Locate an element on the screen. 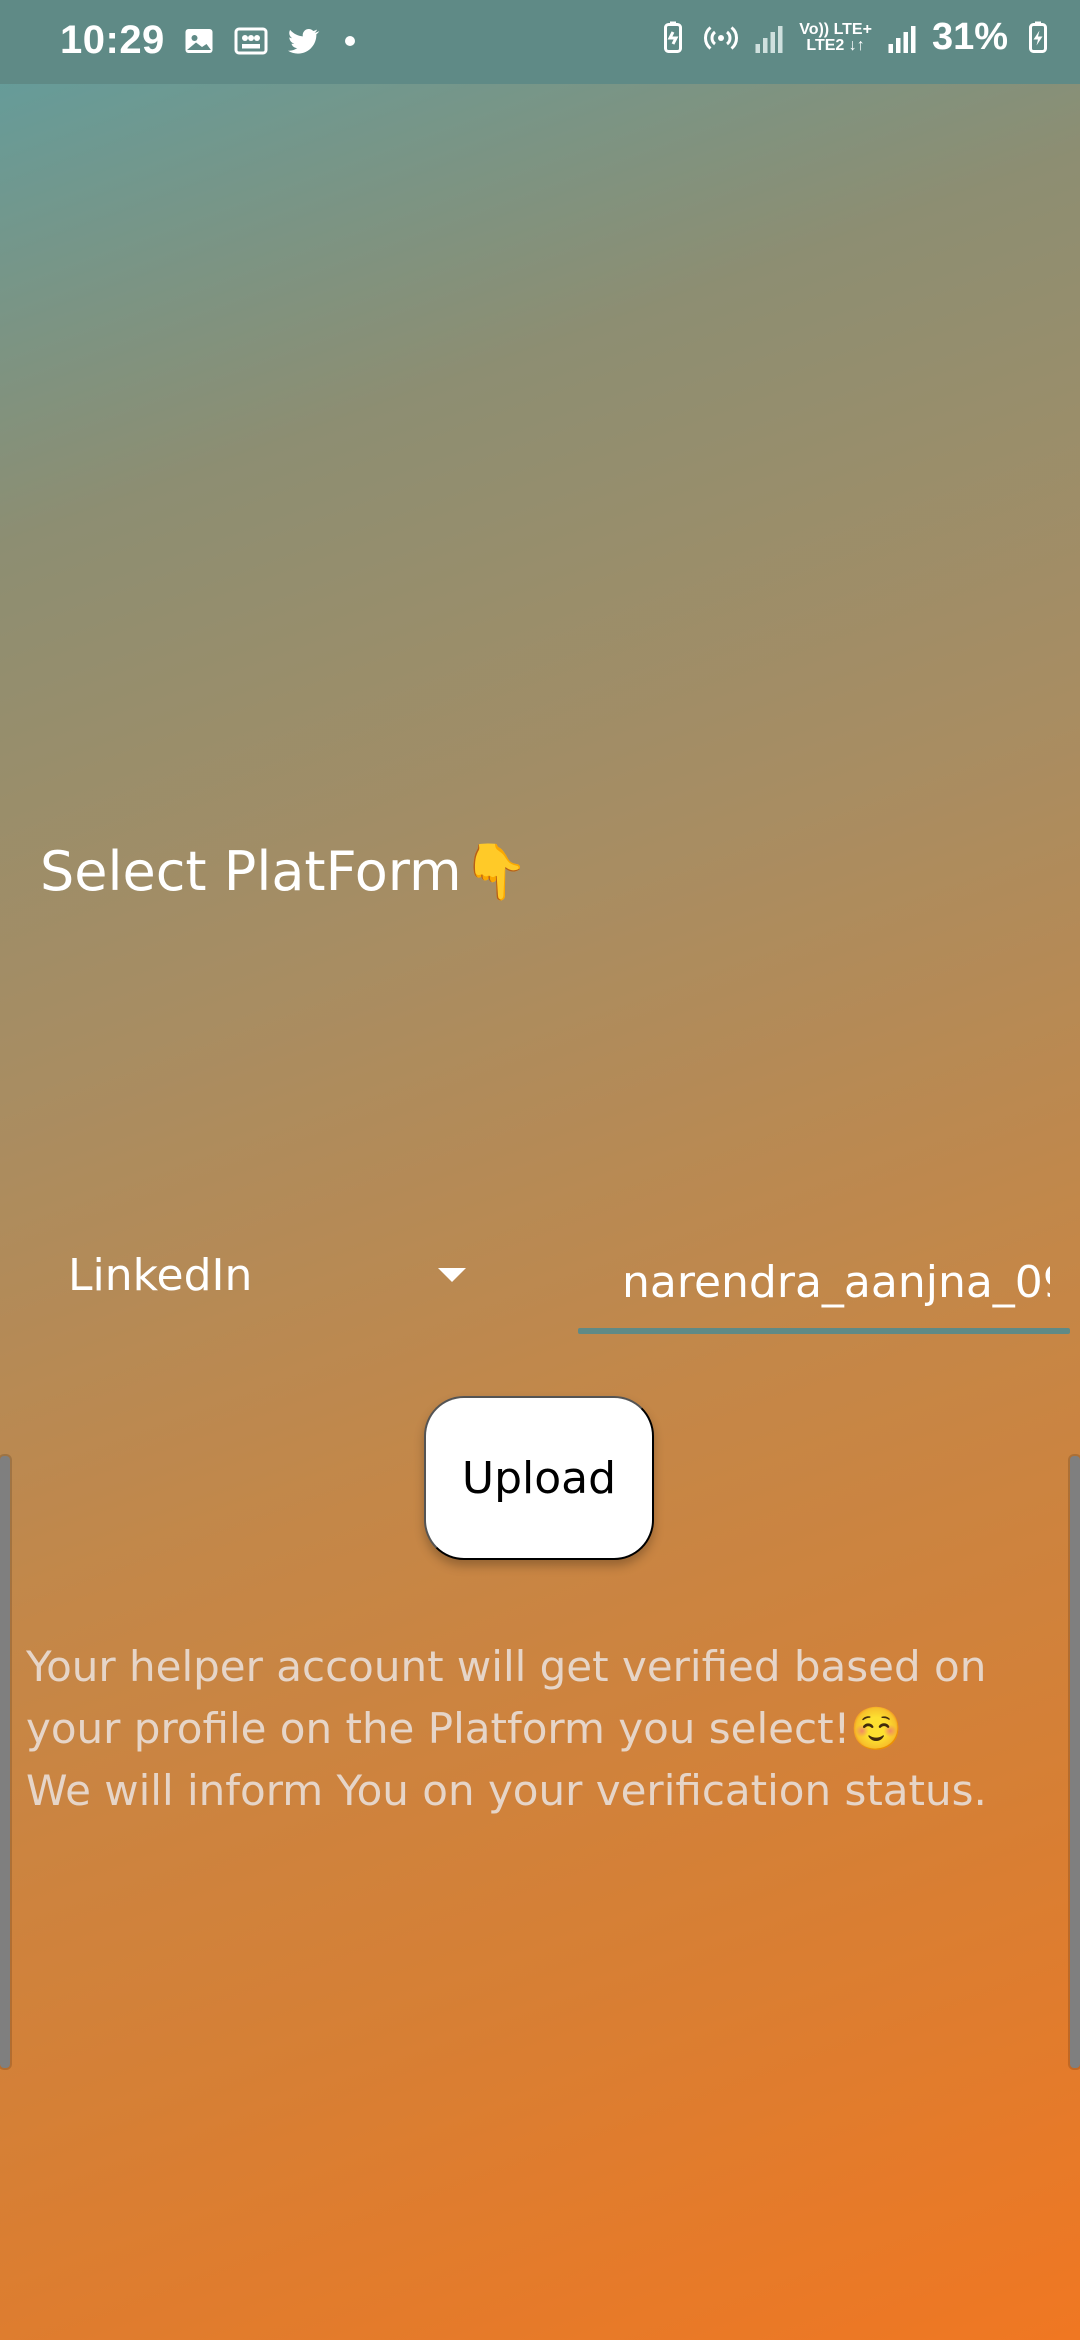 The height and width of the screenshot is (2340, 1080). status-bar: 10:29 Vo)) LTE+ LTE2 ↓↑ 31% is located at coordinates (540, 42).